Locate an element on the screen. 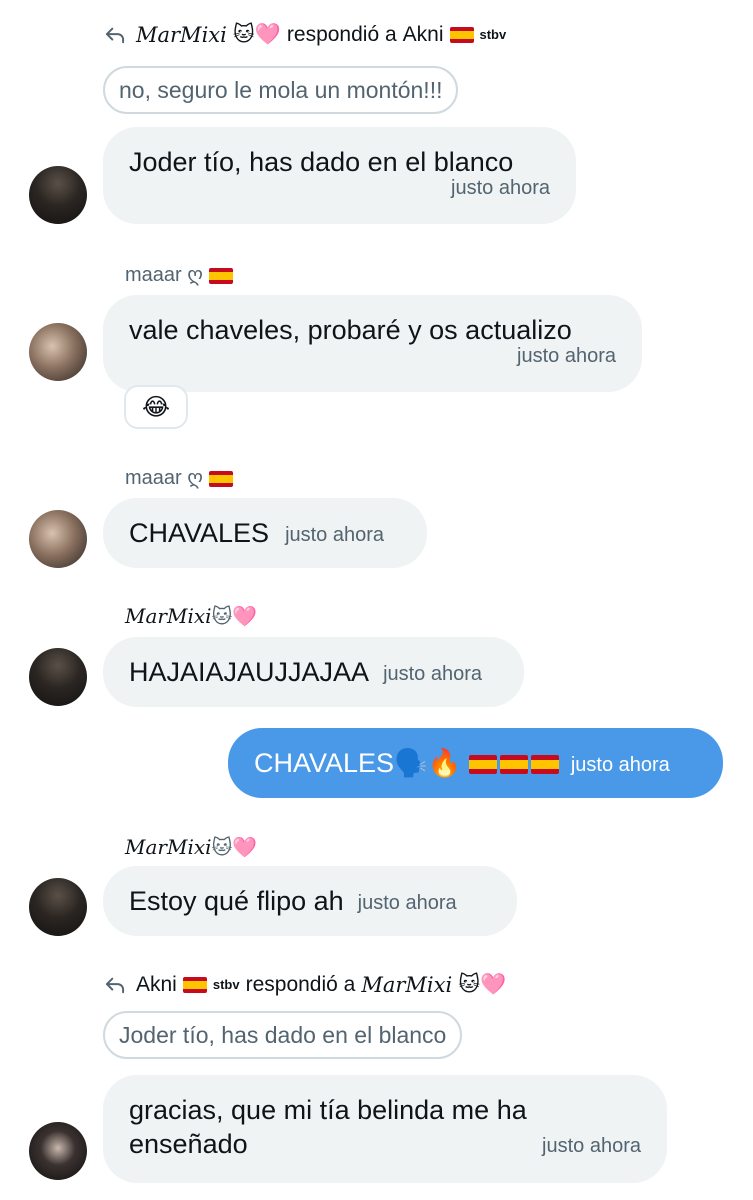  quoted-message: Joder tío, has dado en el blanco is located at coordinates (283, 1035).